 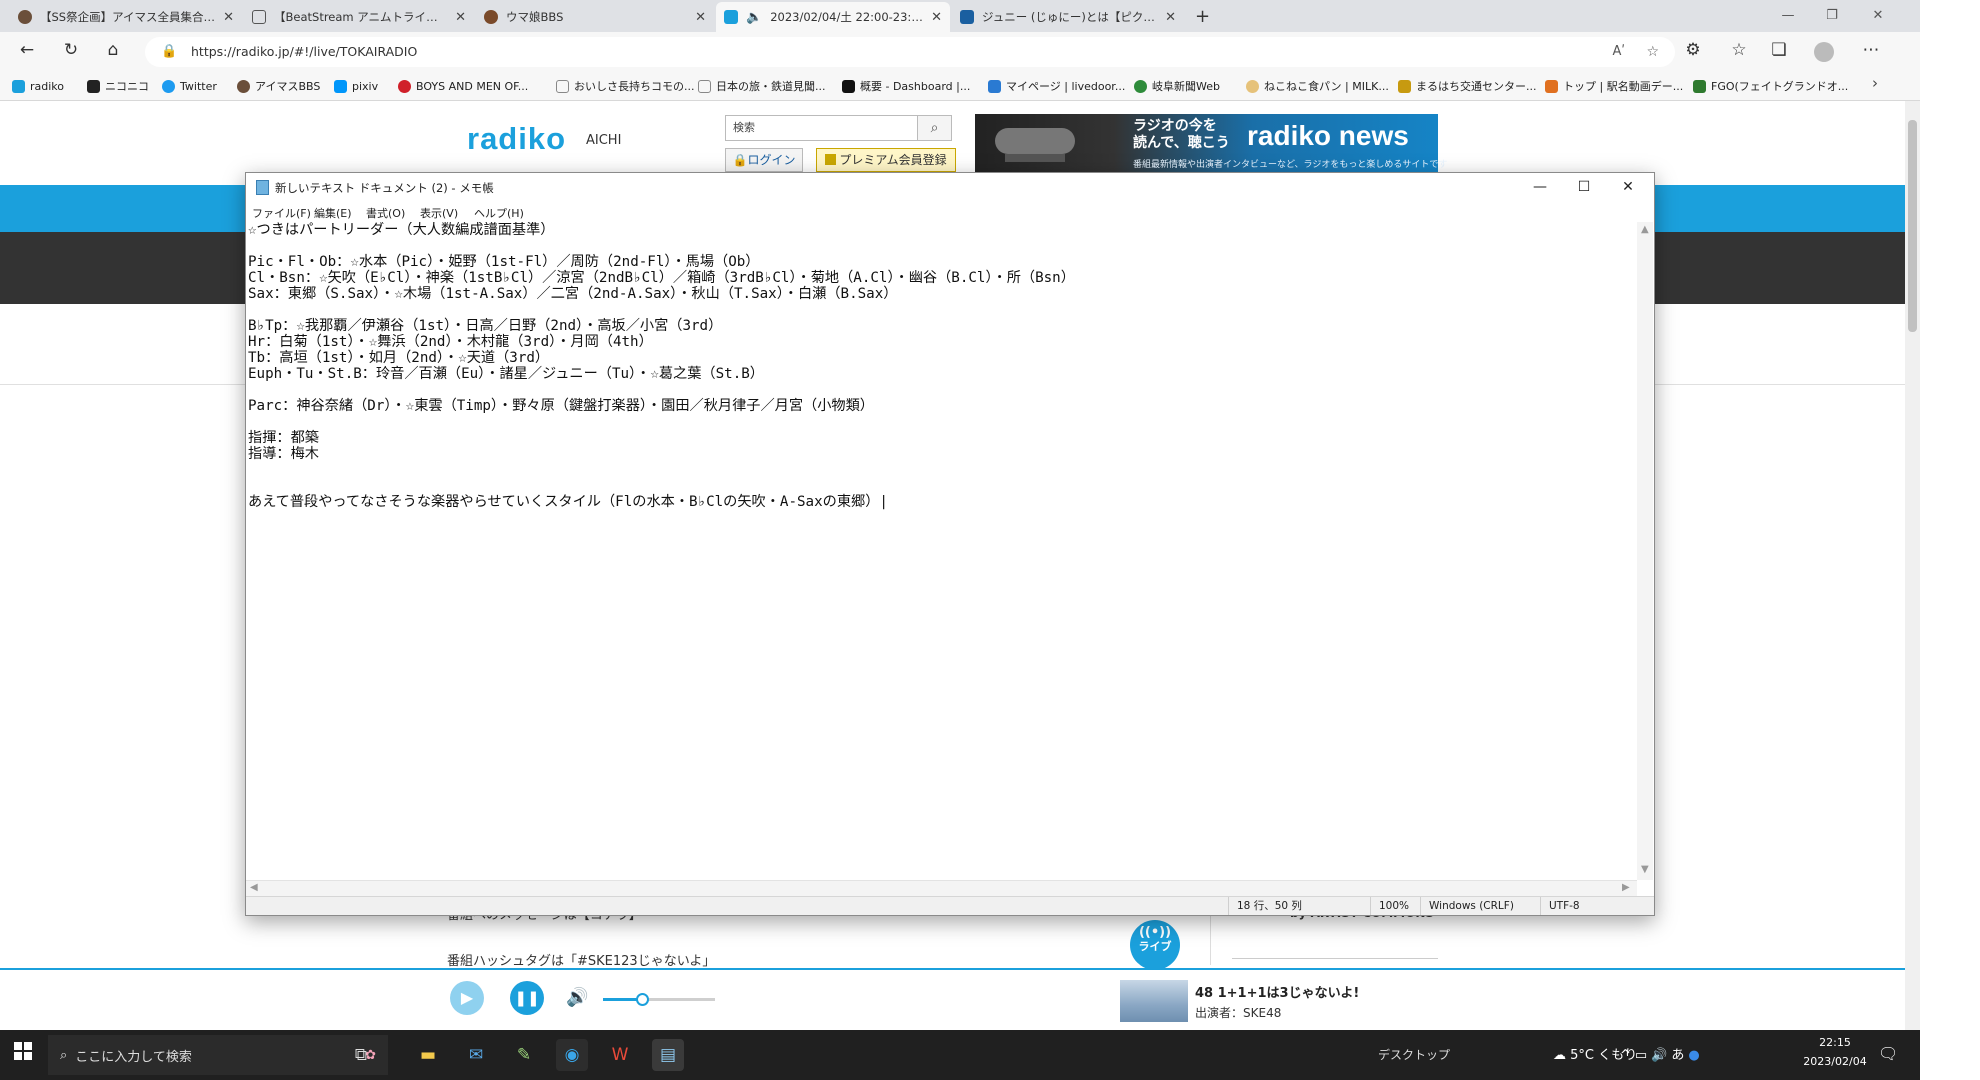 What do you see at coordinates (71, 50) in the screenshot?
I see `reload-icon: ↻` at bounding box center [71, 50].